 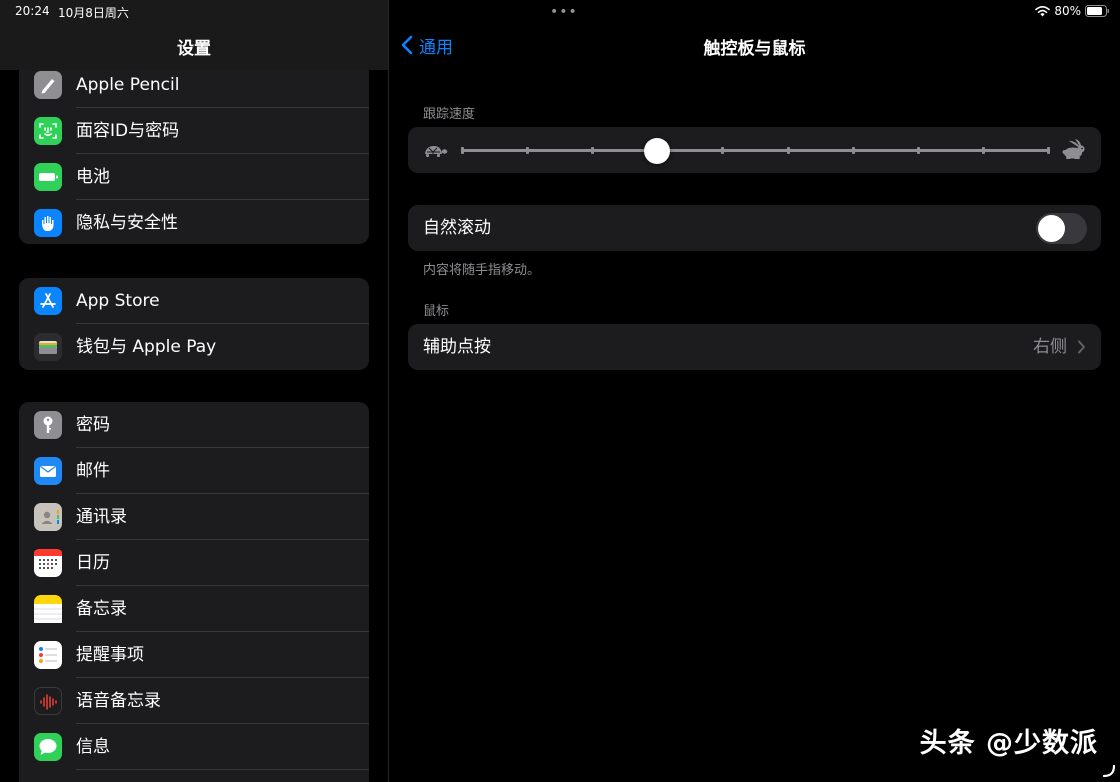 What do you see at coordinates (436, 311) in the screenshot?
I see `mouse-section-header: 鼠标` at bounding box center [436, 311].